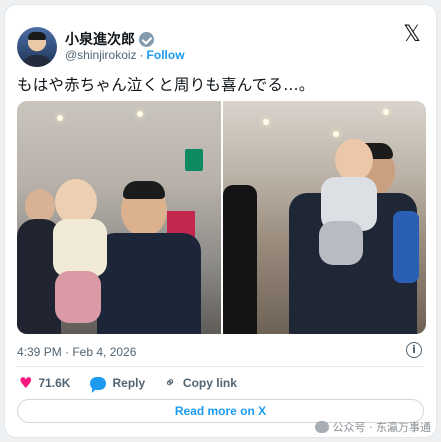  What do you see at coordinates (100, 39) in the screenshot?
I see `author-display-name: 小泉進次郎` at bounding box center [100, 39].